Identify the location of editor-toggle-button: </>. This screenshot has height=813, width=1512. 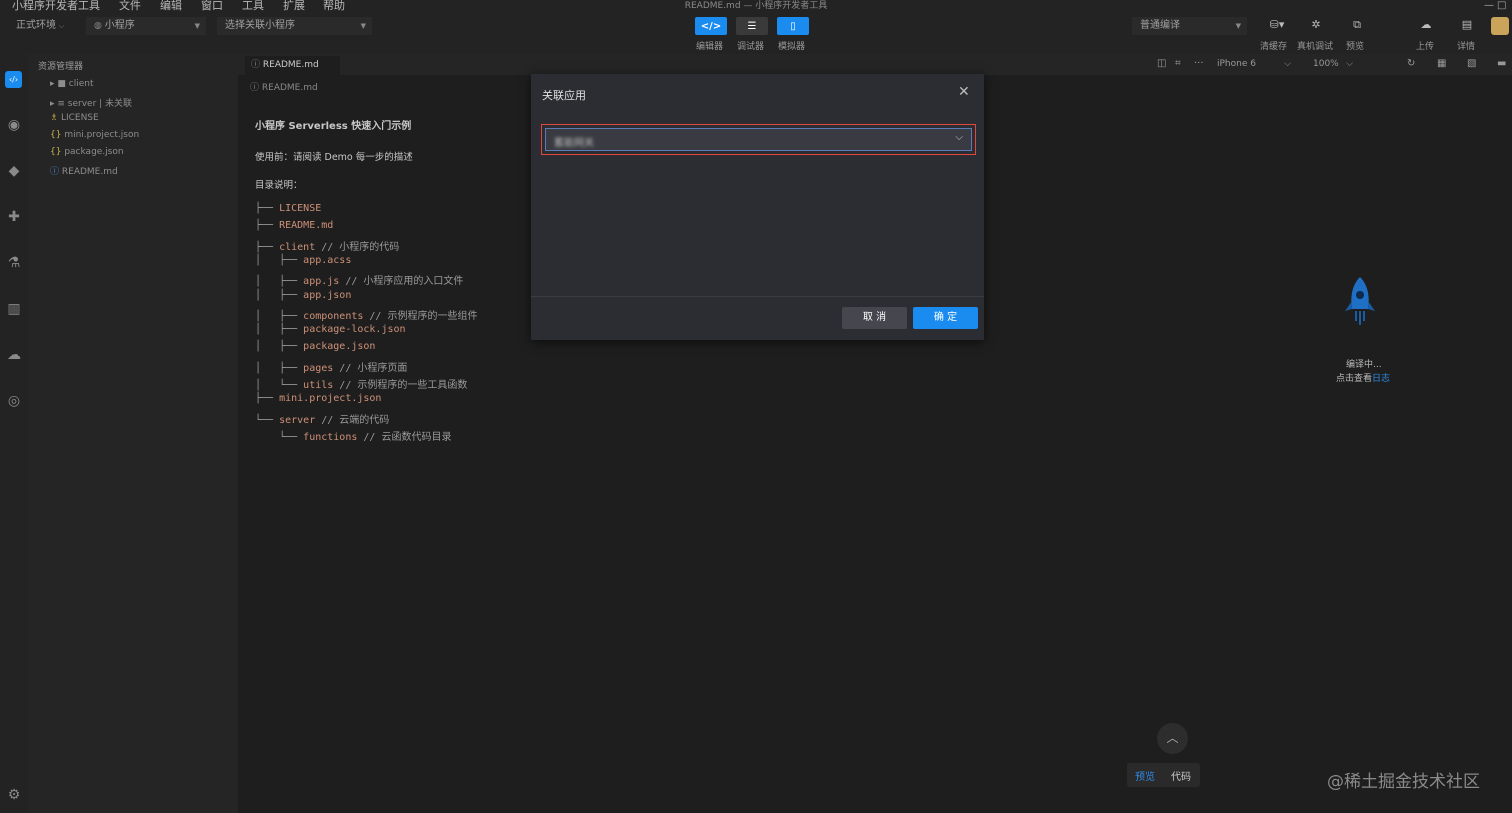
(711, 26).